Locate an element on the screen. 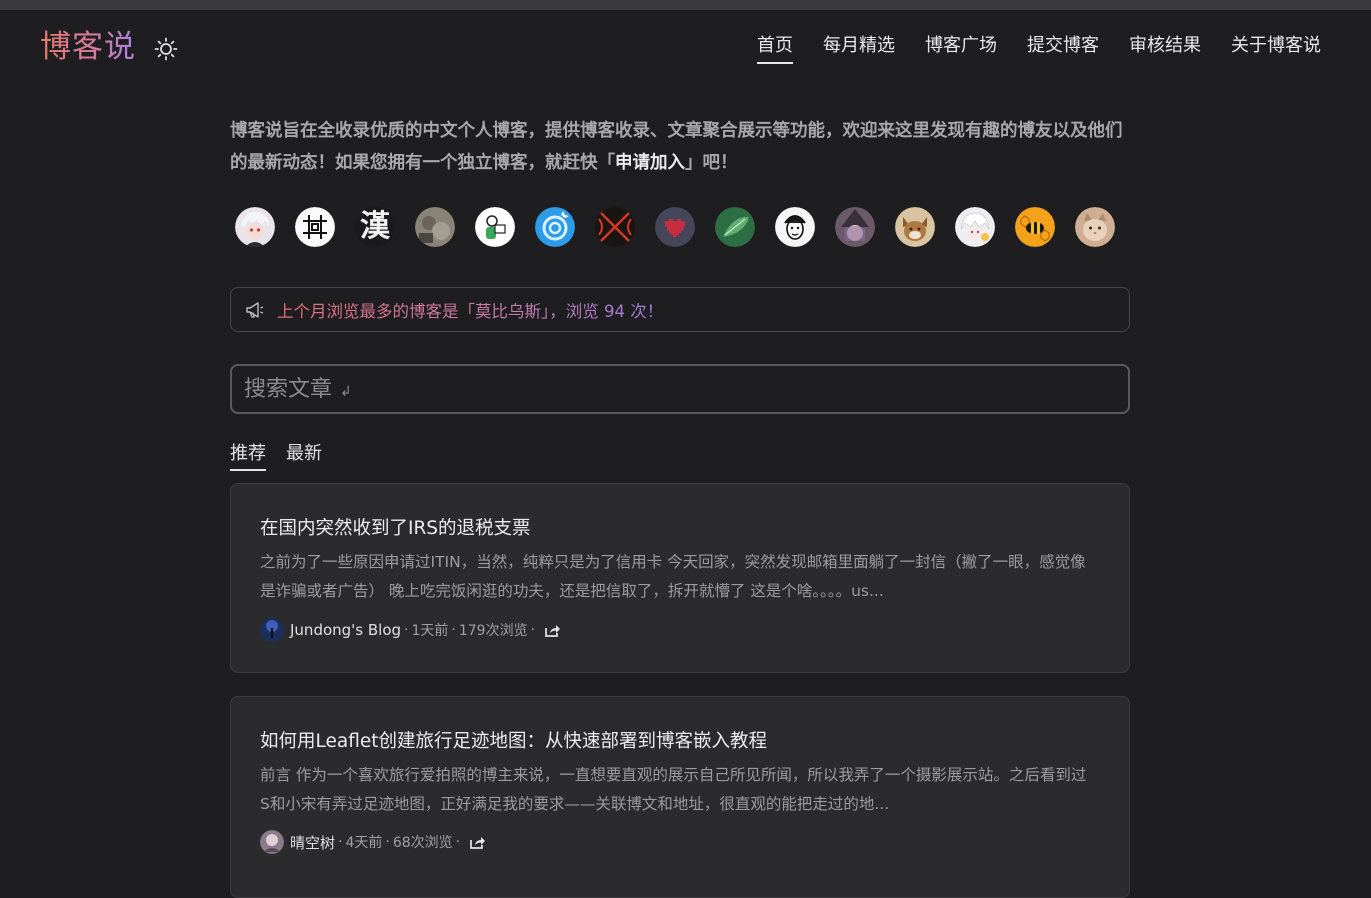 Image resolution: width=1371 pixels, height=898 pixels. avatar-cat-photo-icon is located at coordinates (1095, 227).